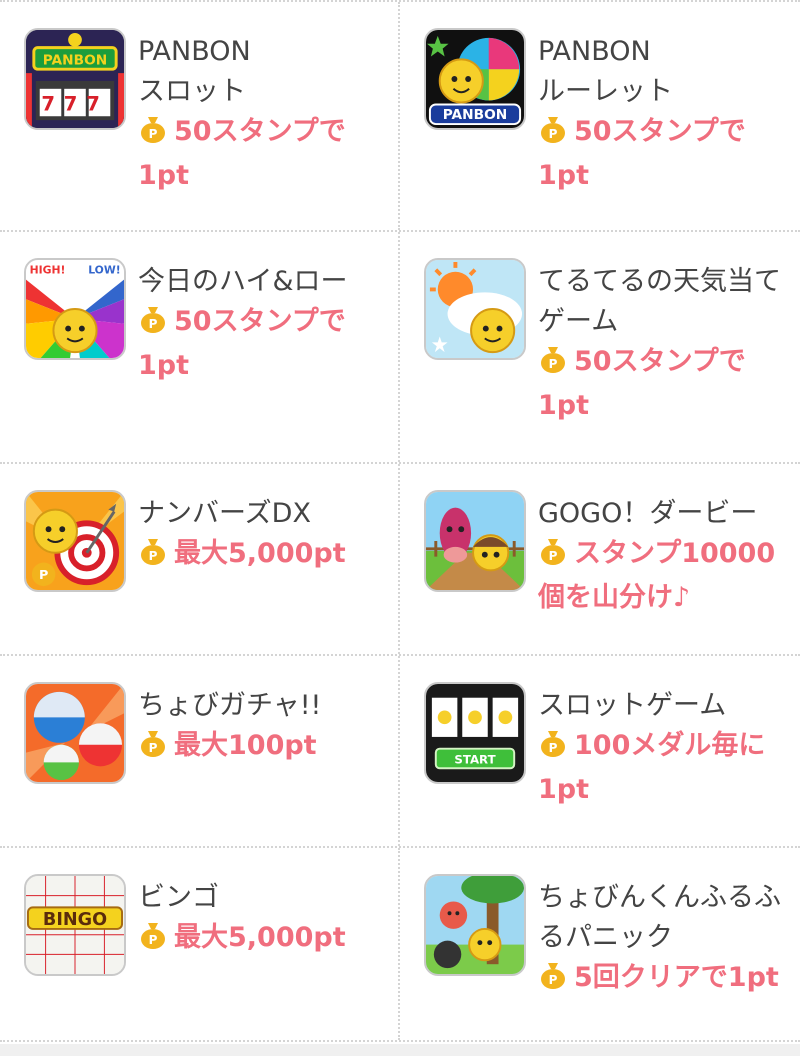 This screenshot has width=800, height=1056. Describe the element at coordinates (475, 541) in the screenshot. I see `derby-icon` at that location.